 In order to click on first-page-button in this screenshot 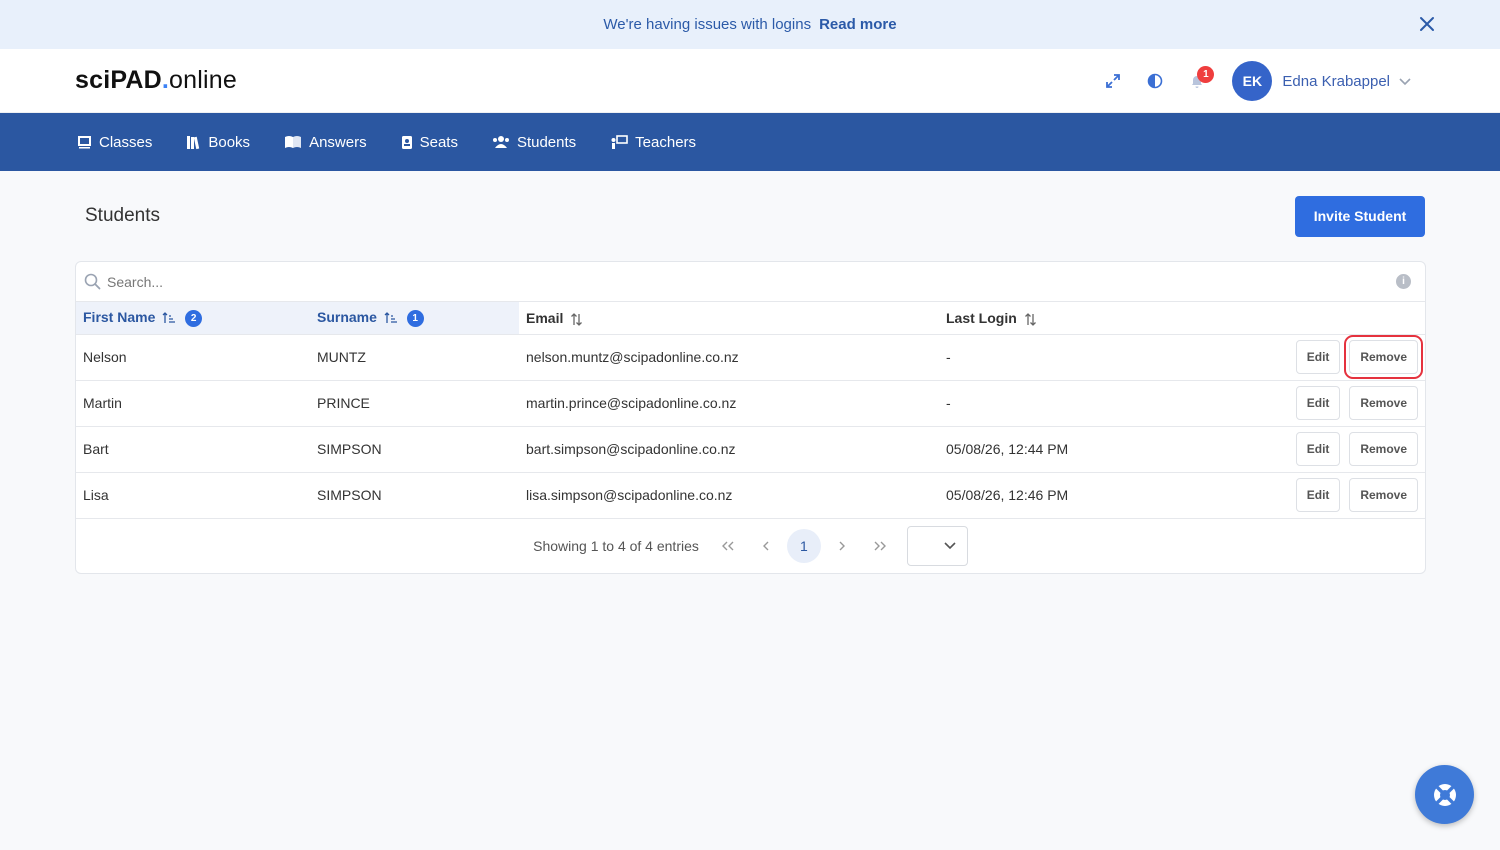, I will do `click(728, 546)`.